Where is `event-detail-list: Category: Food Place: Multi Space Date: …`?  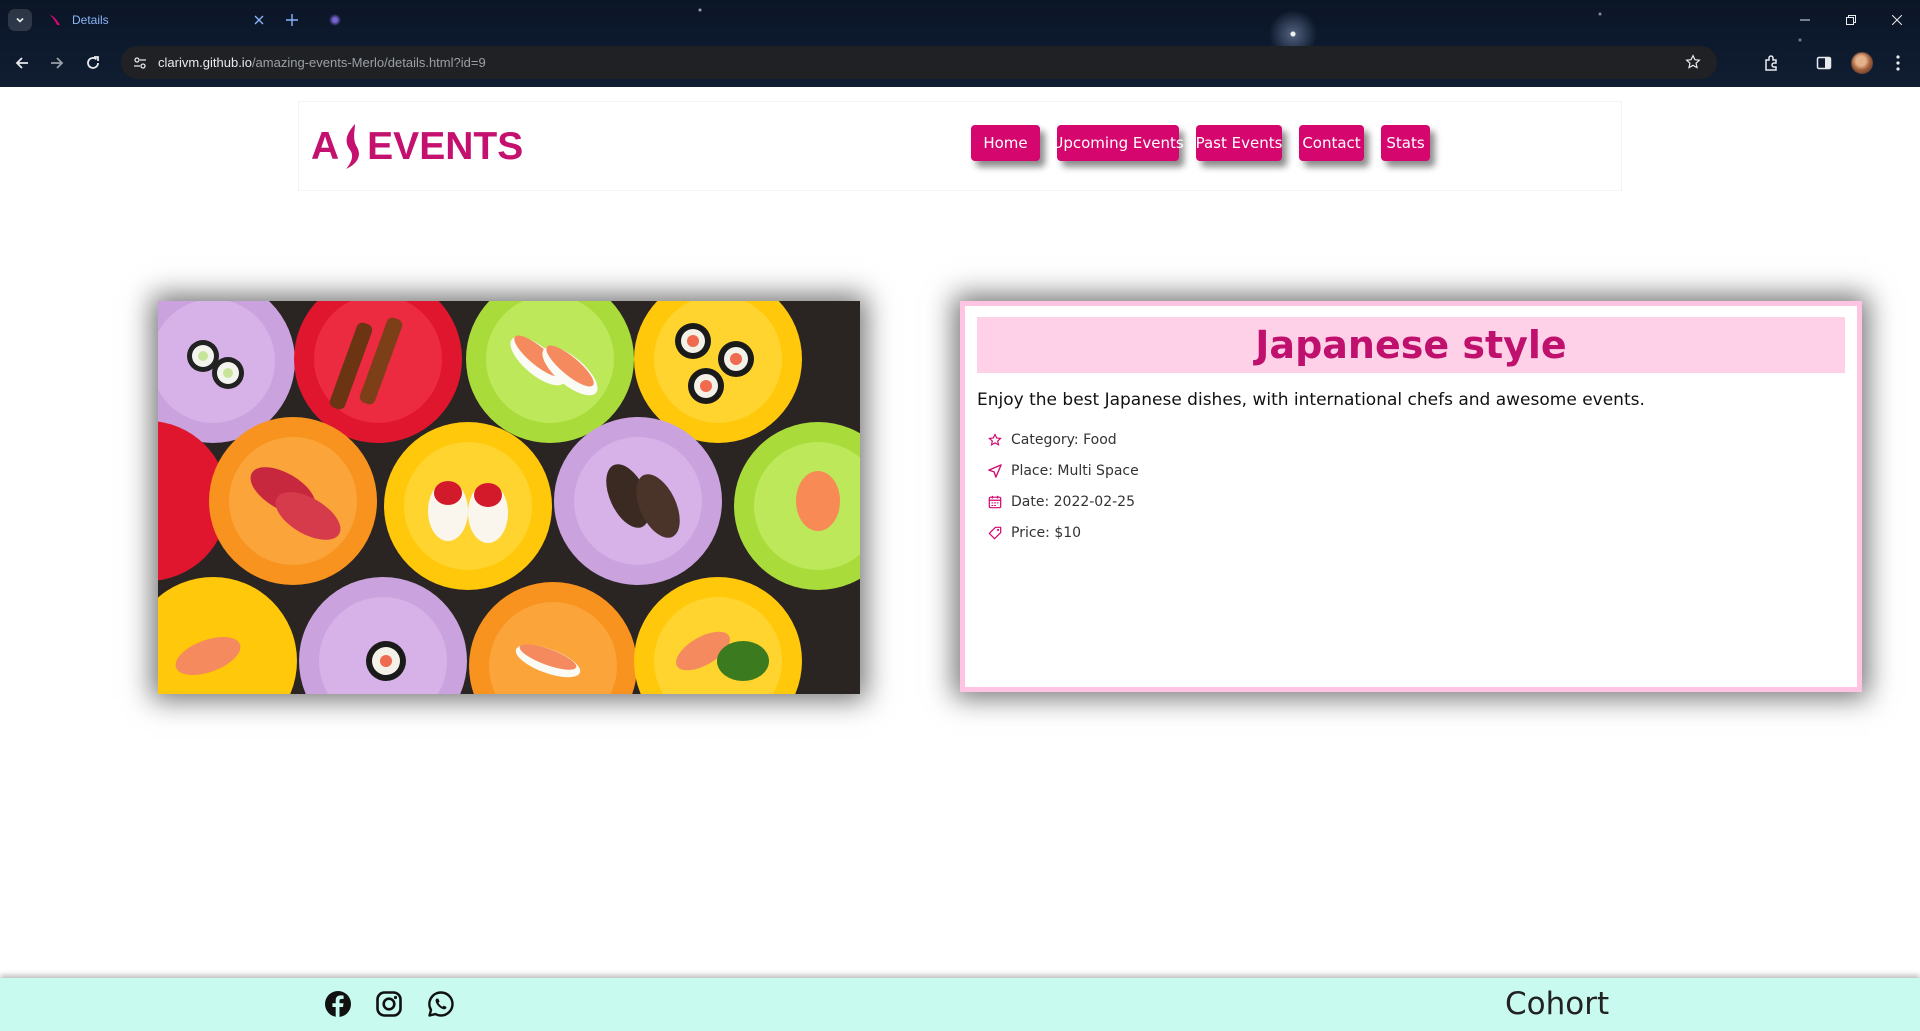 event-detail-list: Category: Food Place: Multi Space Date: … is located at coordinates (1063, 486).